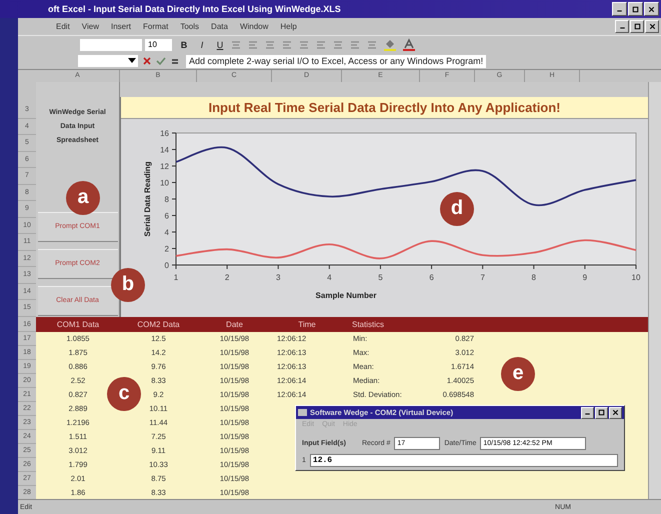  I want to click on tick-label: 1, so click(176, 277).